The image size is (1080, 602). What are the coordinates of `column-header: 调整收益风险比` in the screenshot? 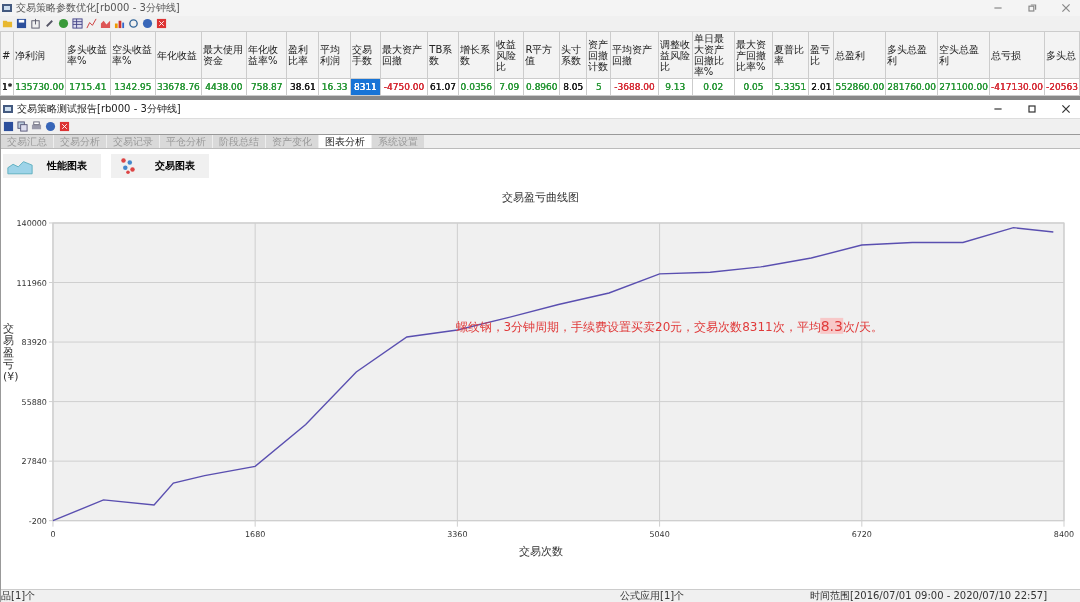 It's located at (675, 55).